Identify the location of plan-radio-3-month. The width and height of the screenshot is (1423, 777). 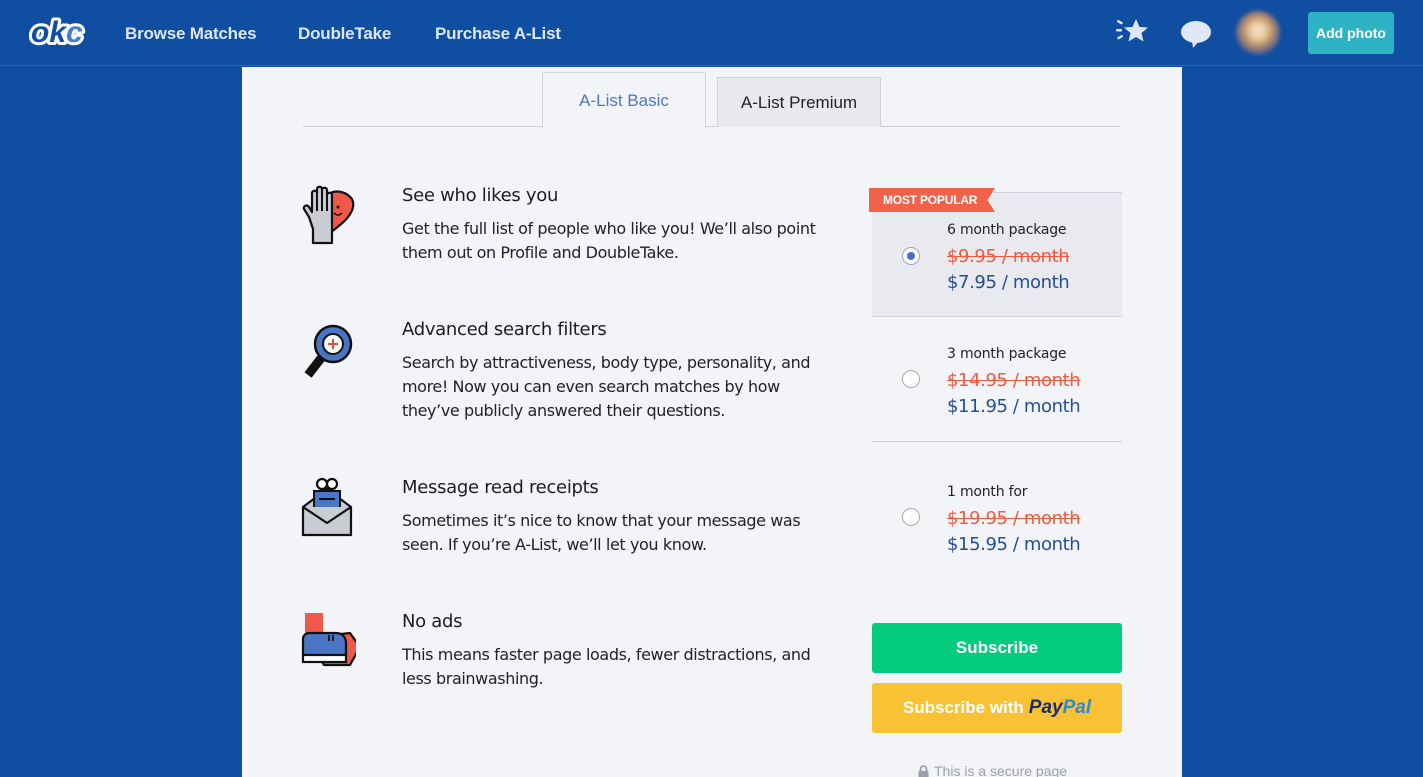
(911, 379).